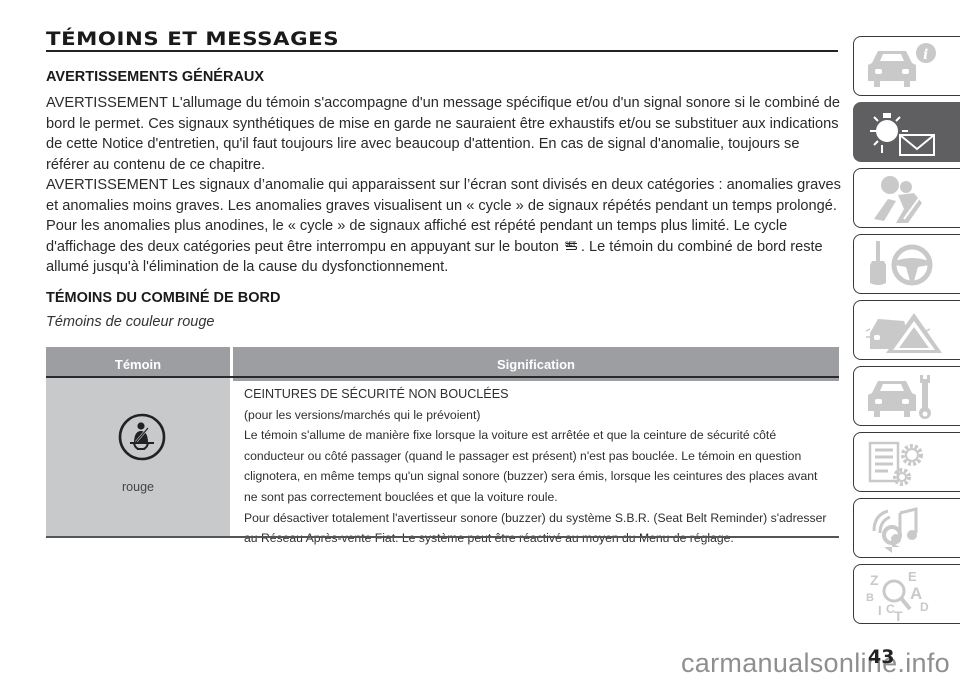 Image resolution: width=960 pixels, height=679 pixels. Describe the element at coordinates (880, 610) in the screenshot. I see `svg-text: I` at that location.